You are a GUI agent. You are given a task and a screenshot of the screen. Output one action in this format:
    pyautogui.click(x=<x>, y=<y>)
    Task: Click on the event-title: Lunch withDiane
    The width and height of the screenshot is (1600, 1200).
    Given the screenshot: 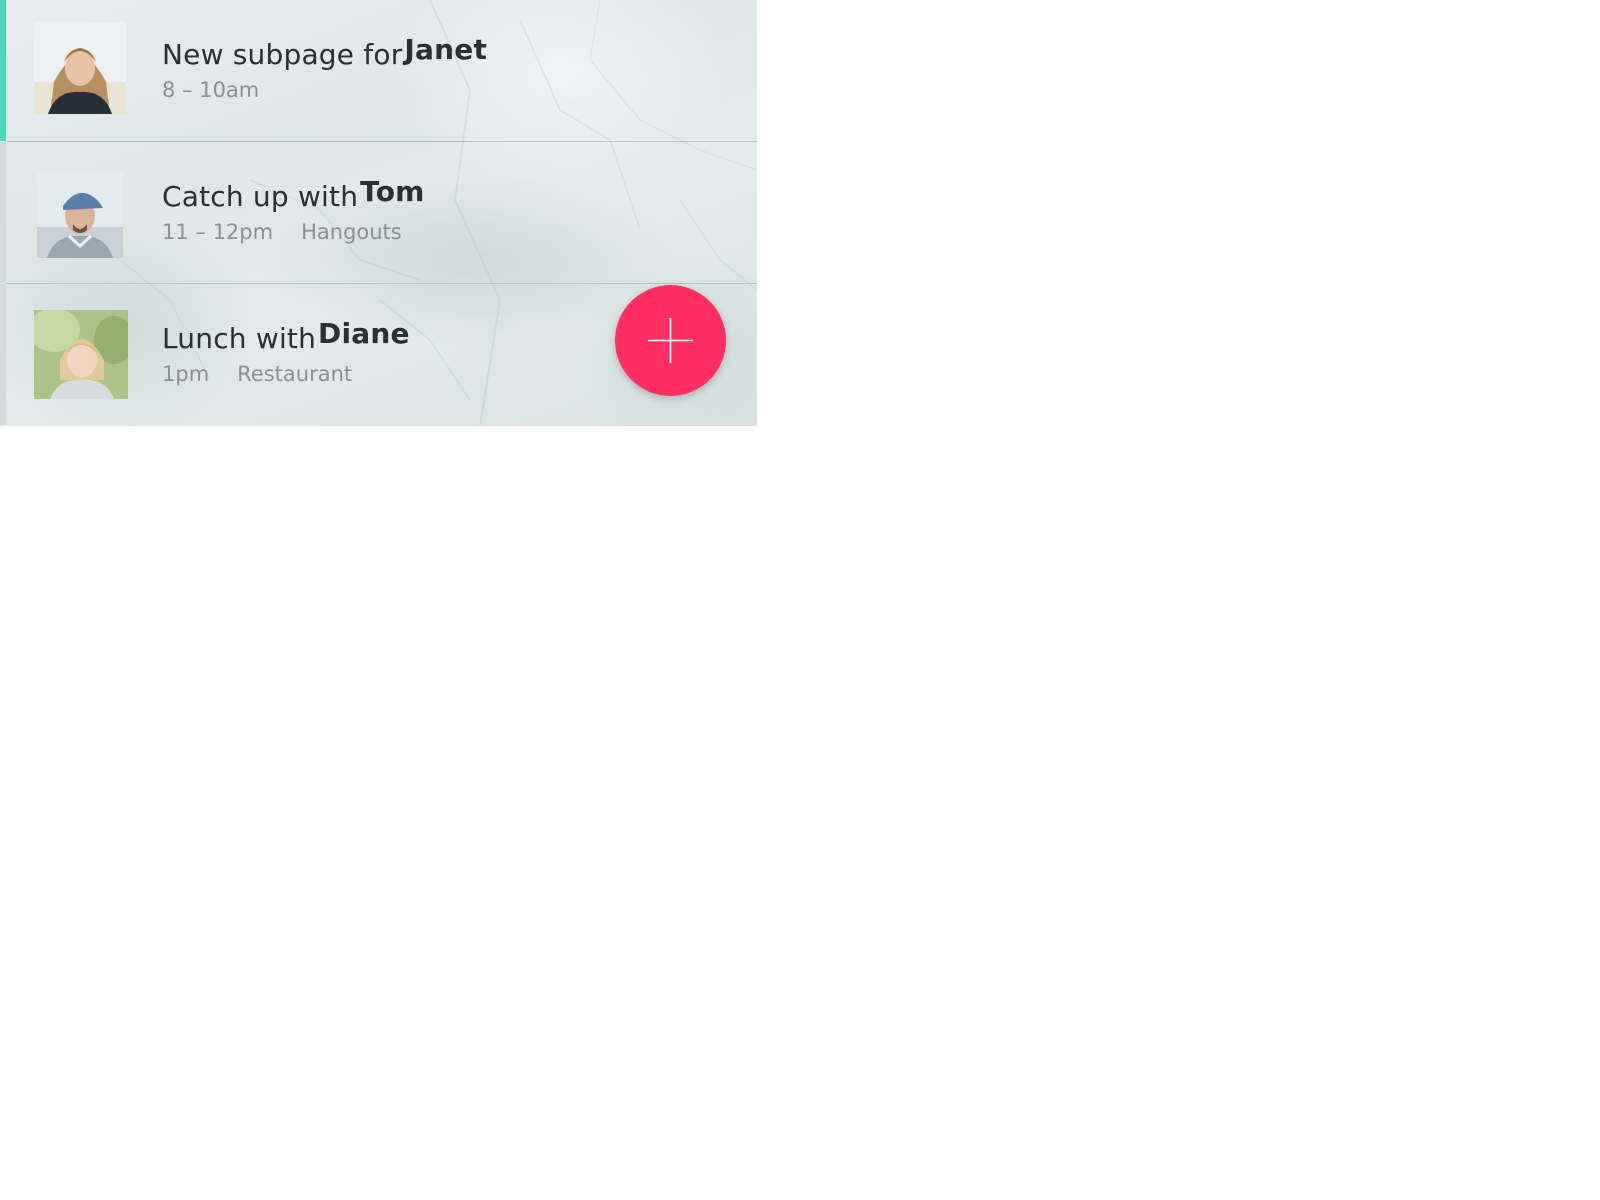 What is the action you would take?
    pyautogui.click(x=286, y=336)
    